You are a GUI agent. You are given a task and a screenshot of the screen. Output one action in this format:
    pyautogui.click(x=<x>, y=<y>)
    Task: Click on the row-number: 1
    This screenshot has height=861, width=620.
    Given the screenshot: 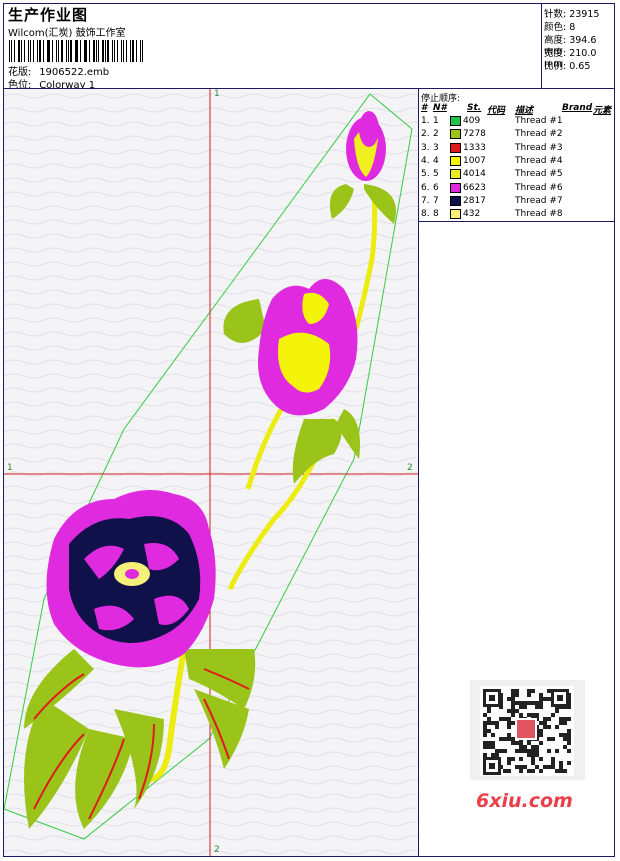 What is the action you would take?
    pyautogui.click(x=436, y=121)
    